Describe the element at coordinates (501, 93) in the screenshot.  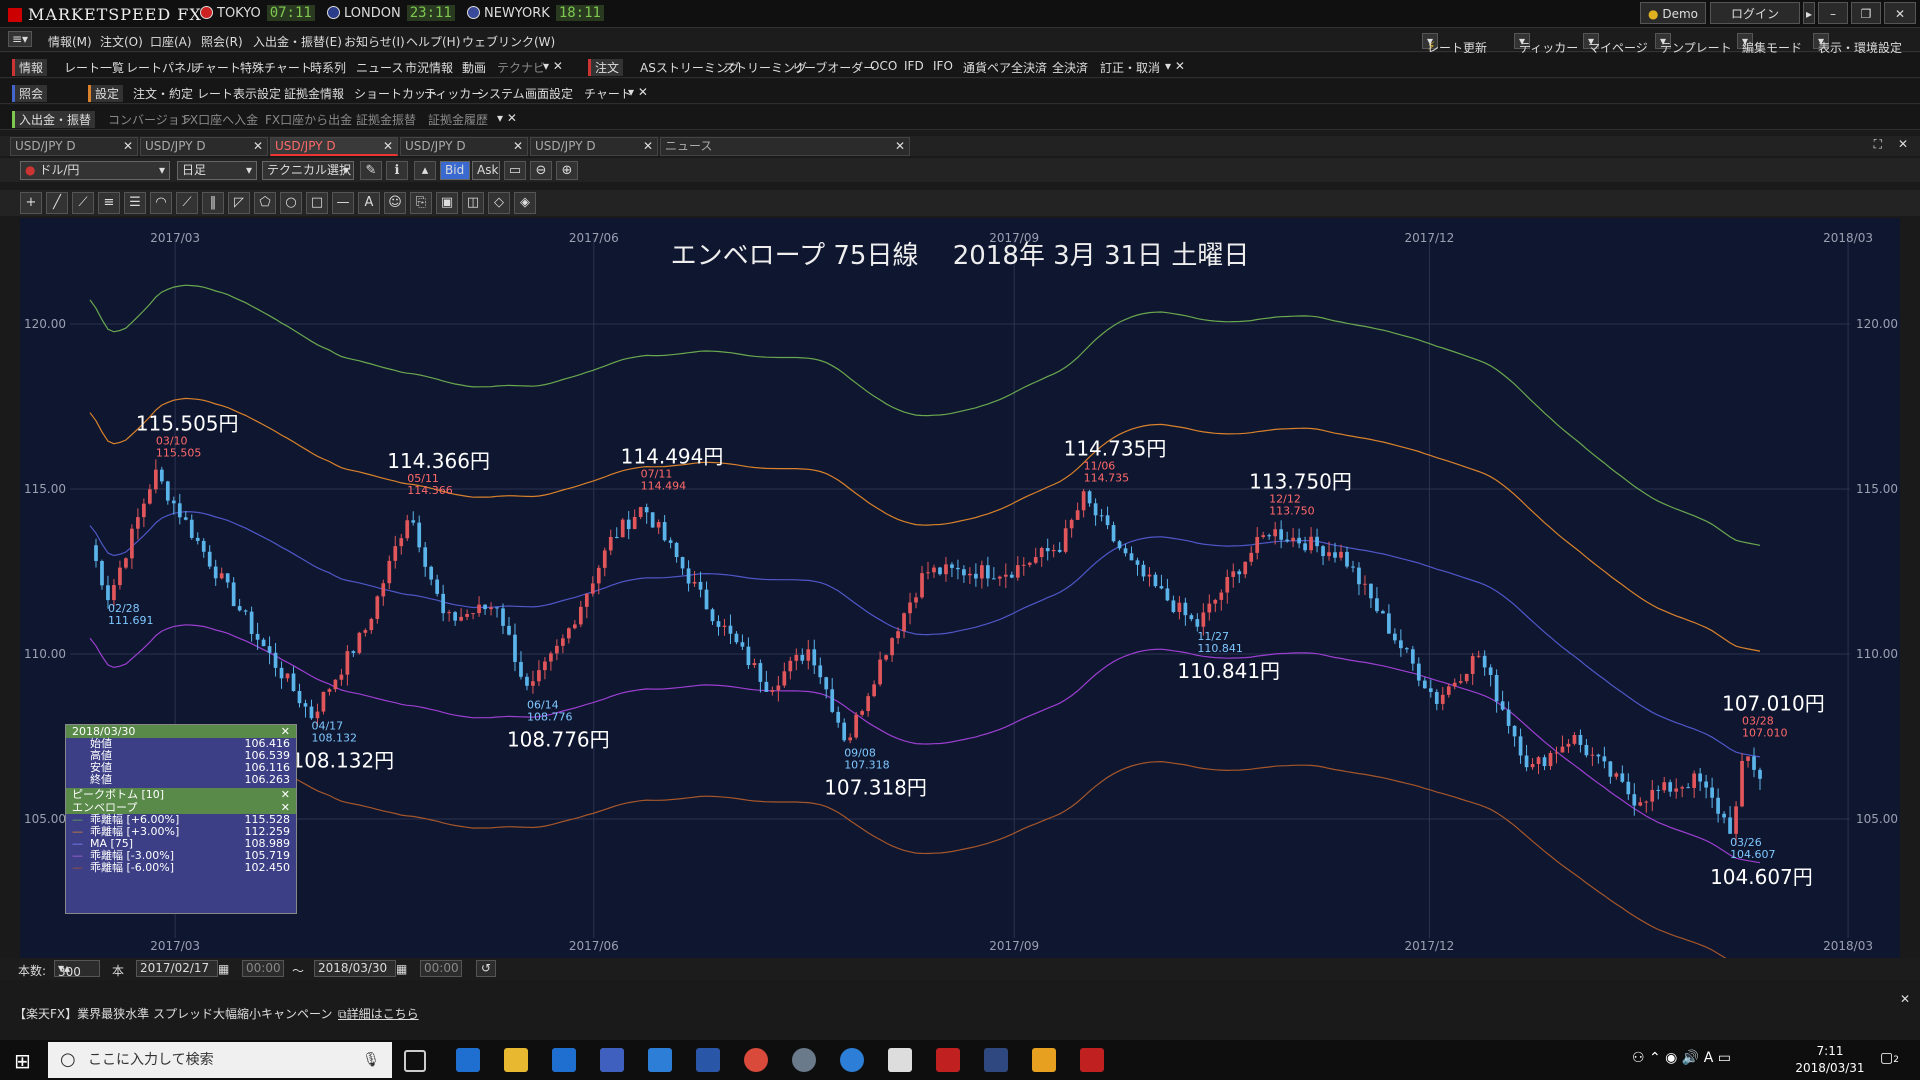
I see `tool-system: システム` at that location.